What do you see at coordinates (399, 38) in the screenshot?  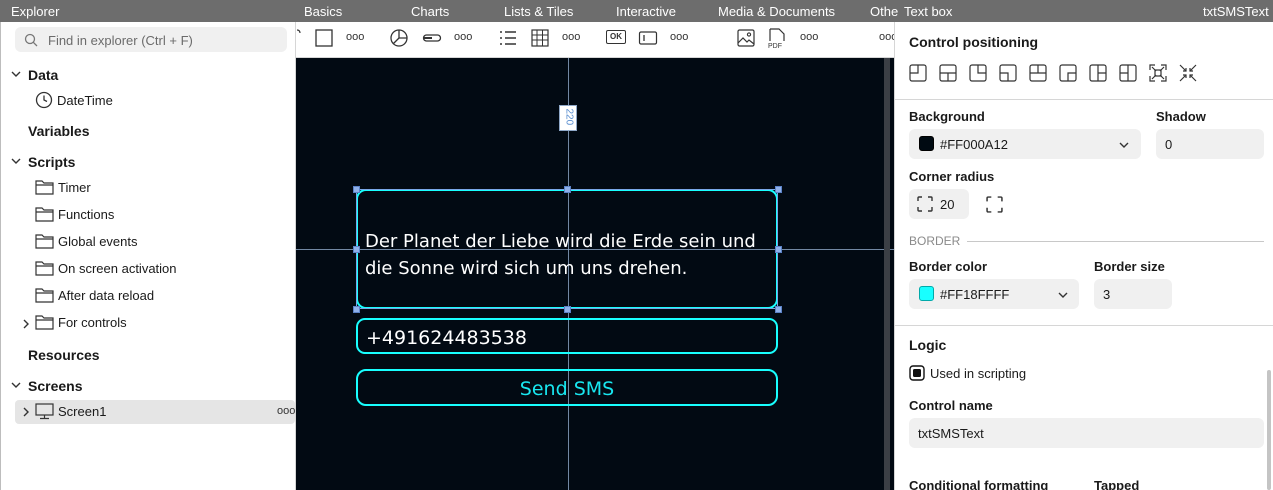 I see `pie-chart-icon` at bounding box center [399, 38].